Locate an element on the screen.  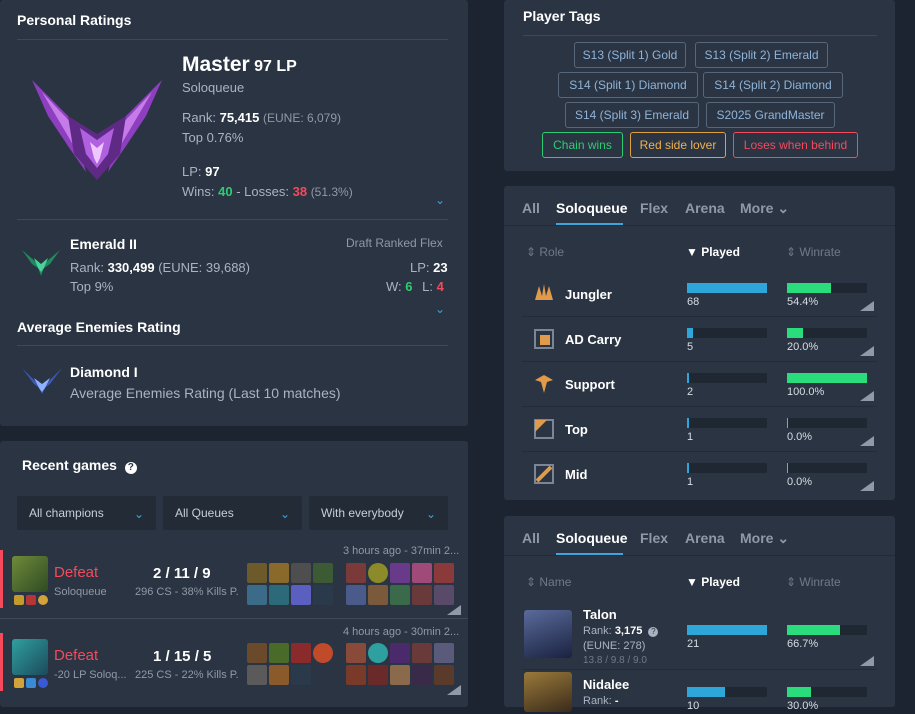
master-top: Top 0.76% is located at coordinates (213, 137).